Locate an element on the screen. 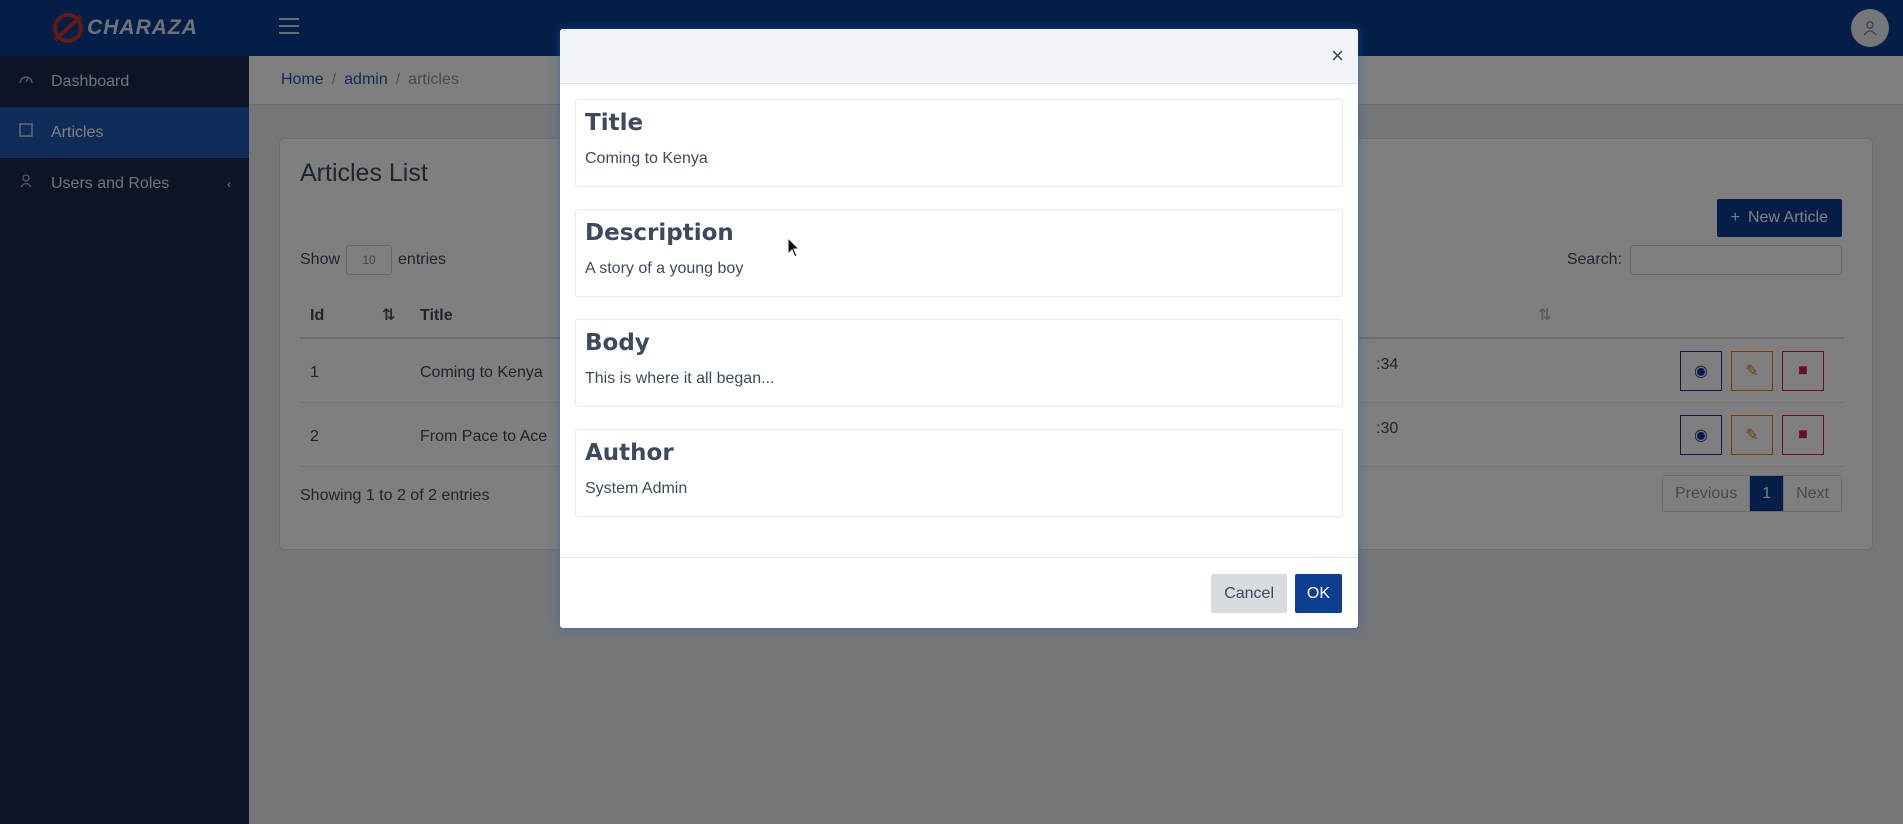  field-heading: Body is located at coordinates (617, 343).